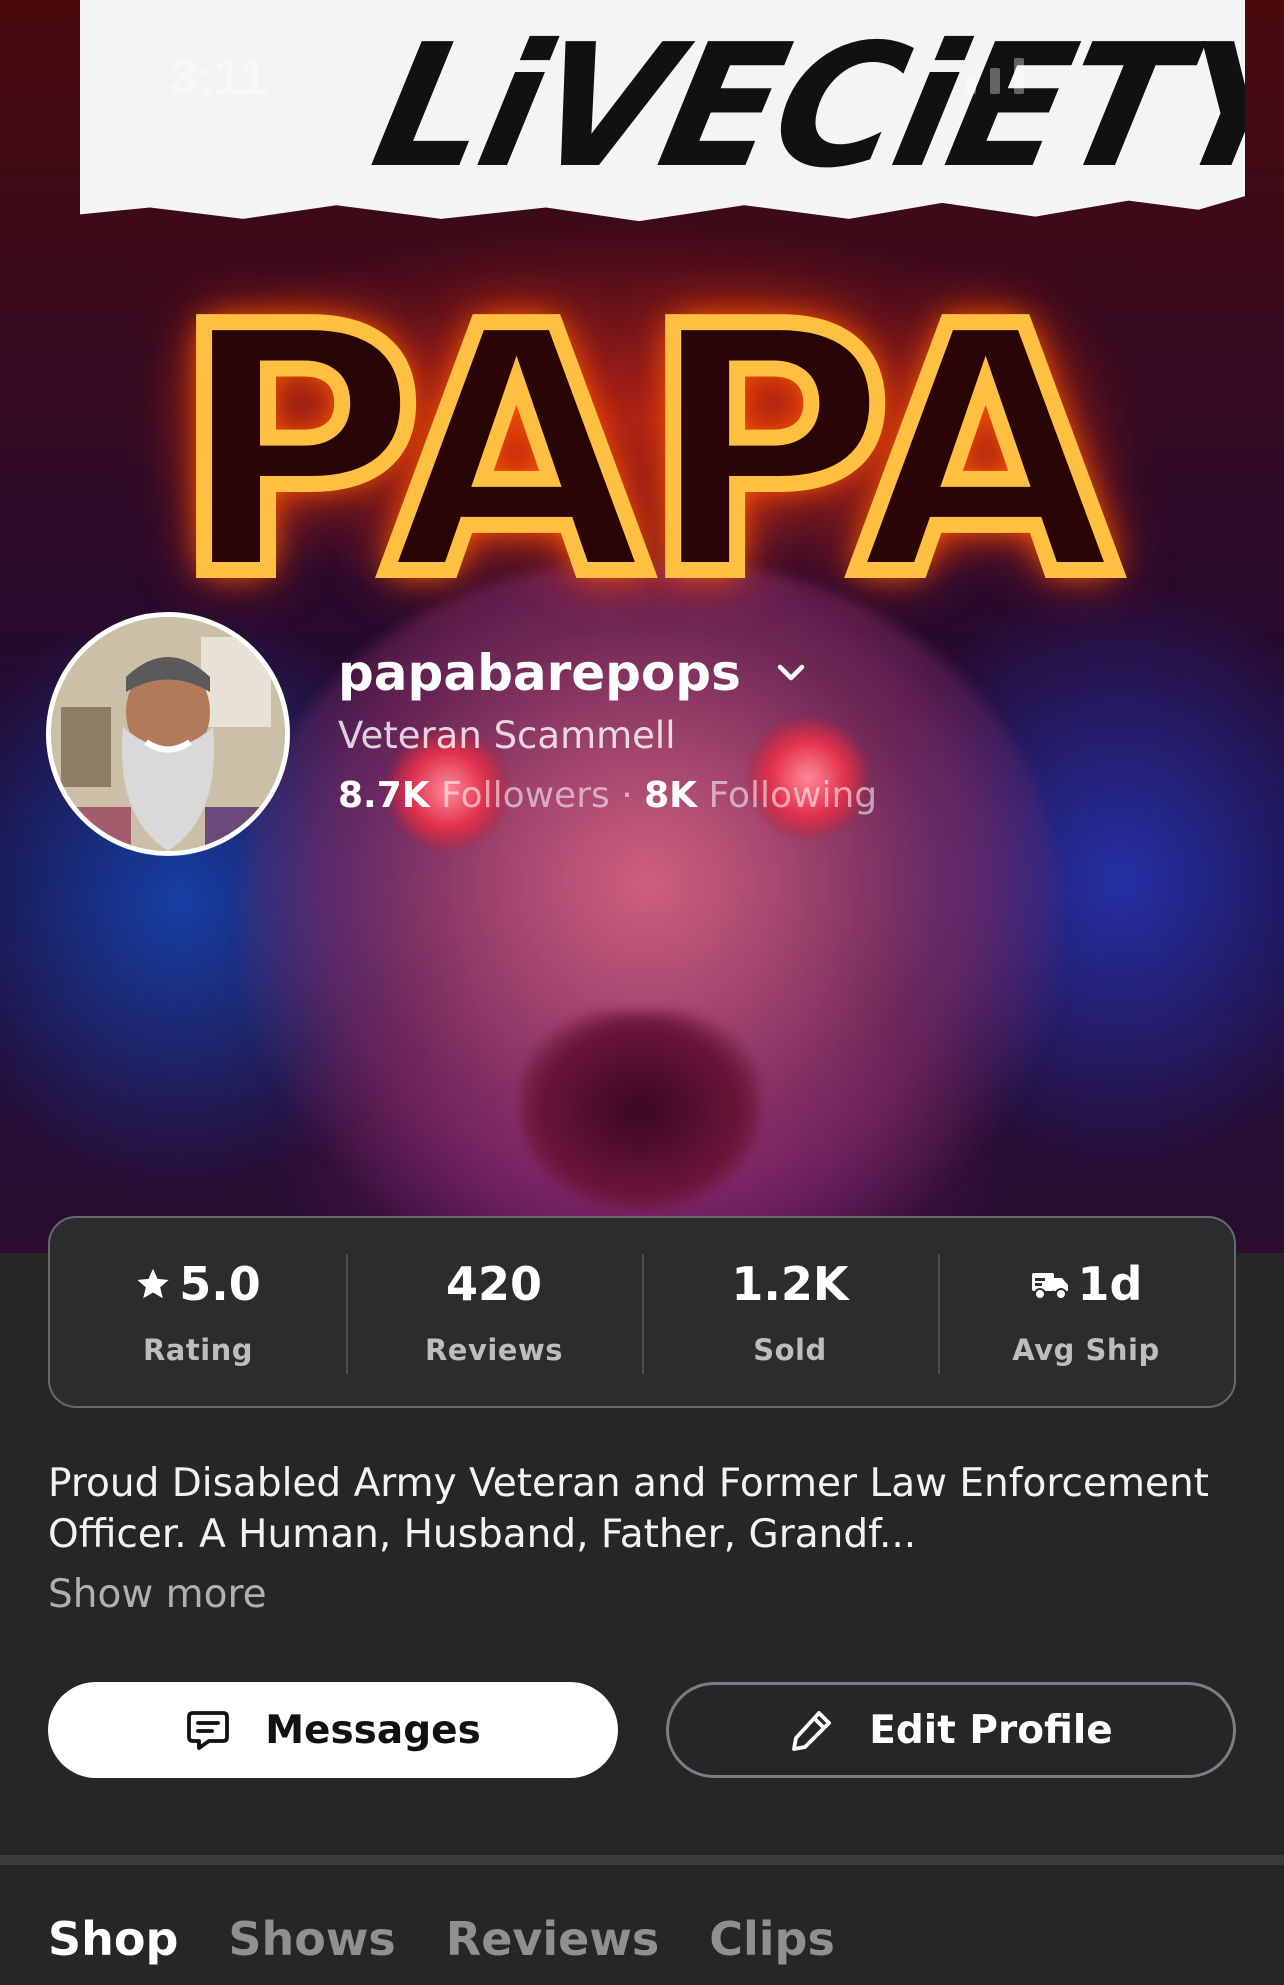 Image resolution: width=1284 pixels, height=1985 pixels. Describe the element at coordinates (507, 735) in the screenshot. I see `profile-tagline: Veteran Scammell` at that location.